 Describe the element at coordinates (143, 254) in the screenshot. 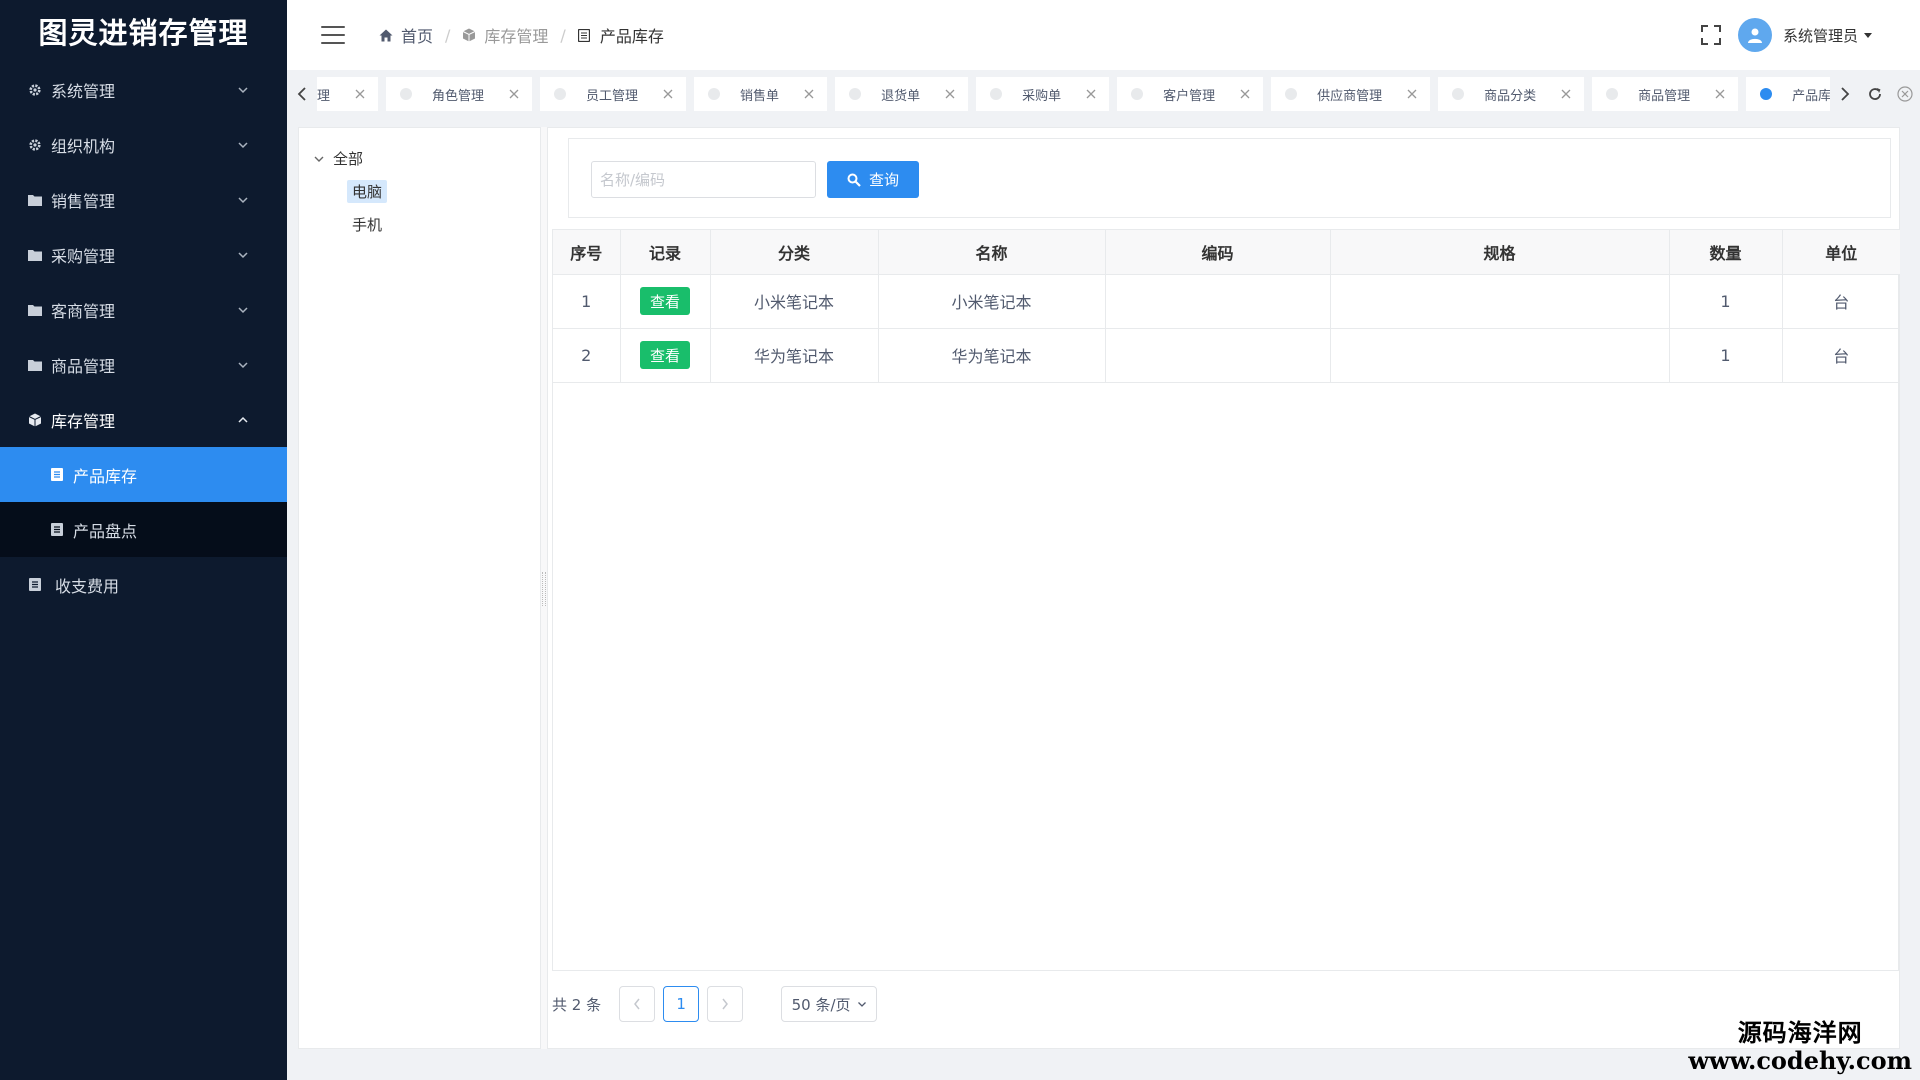

I see `sidebar-item-purchase: 采购管理` at that location.